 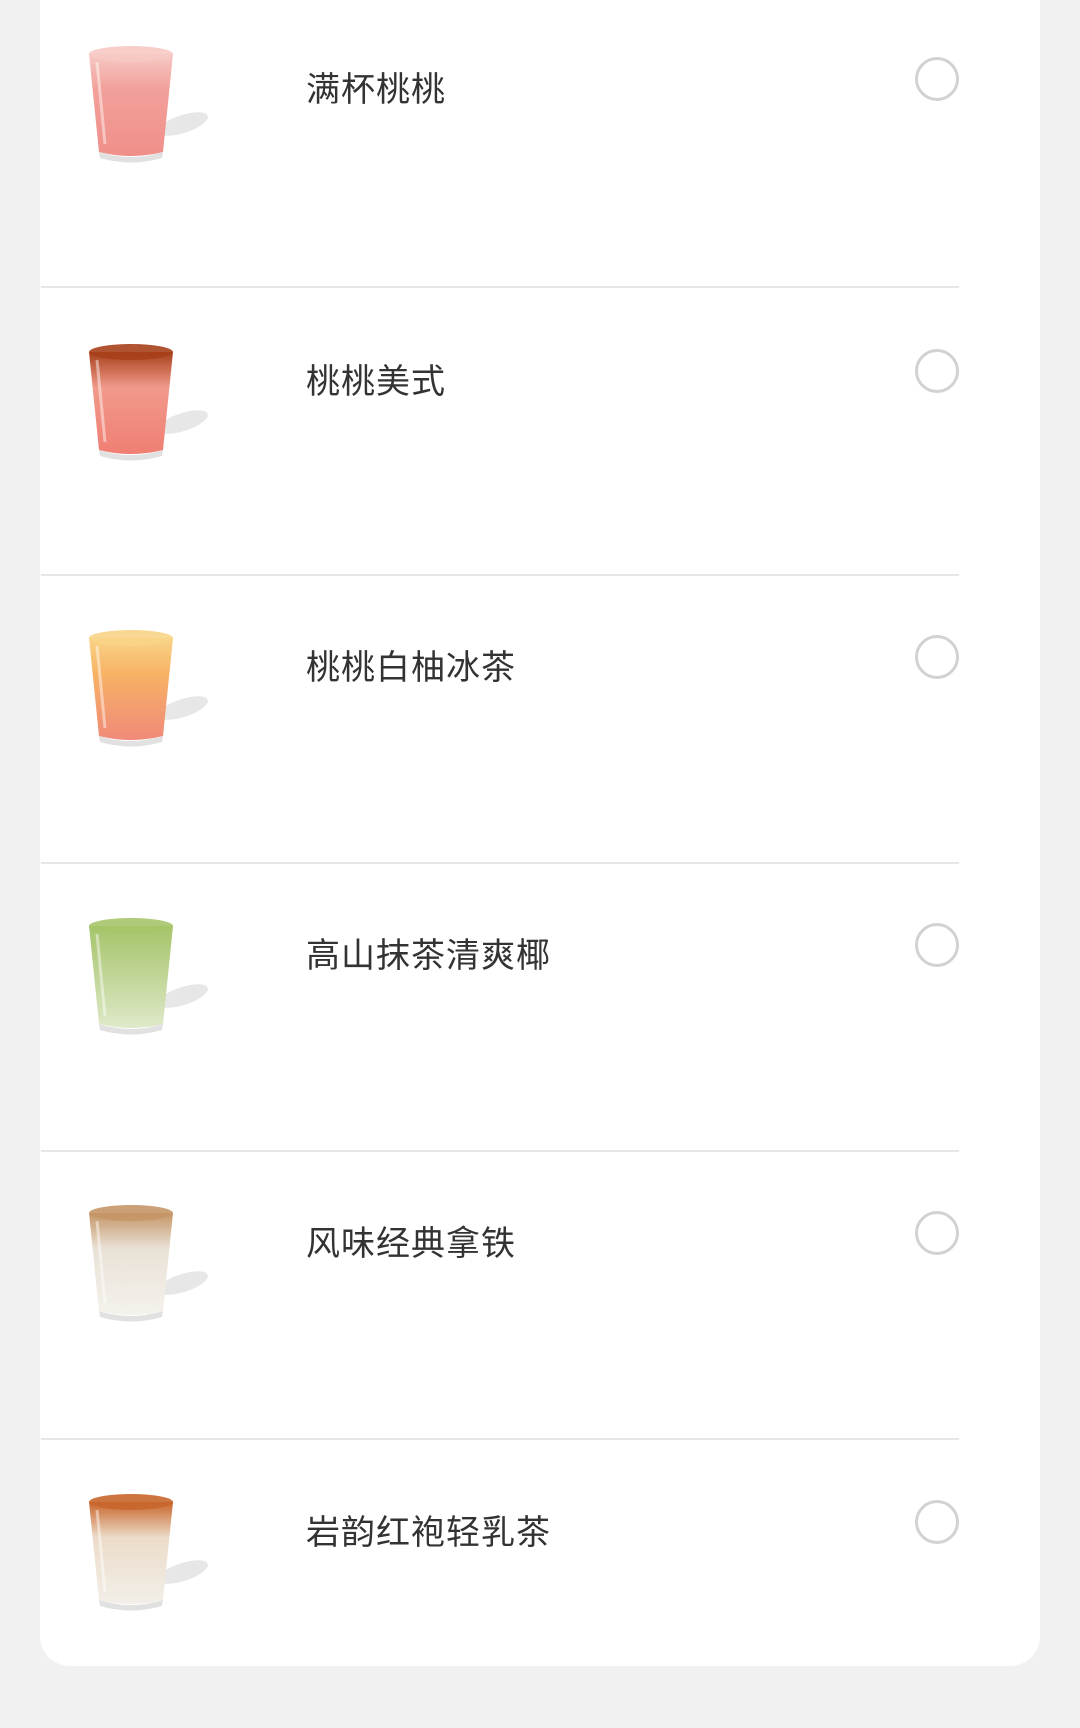 I want to click on peach-americano-icon, so click(x=154, y=403).